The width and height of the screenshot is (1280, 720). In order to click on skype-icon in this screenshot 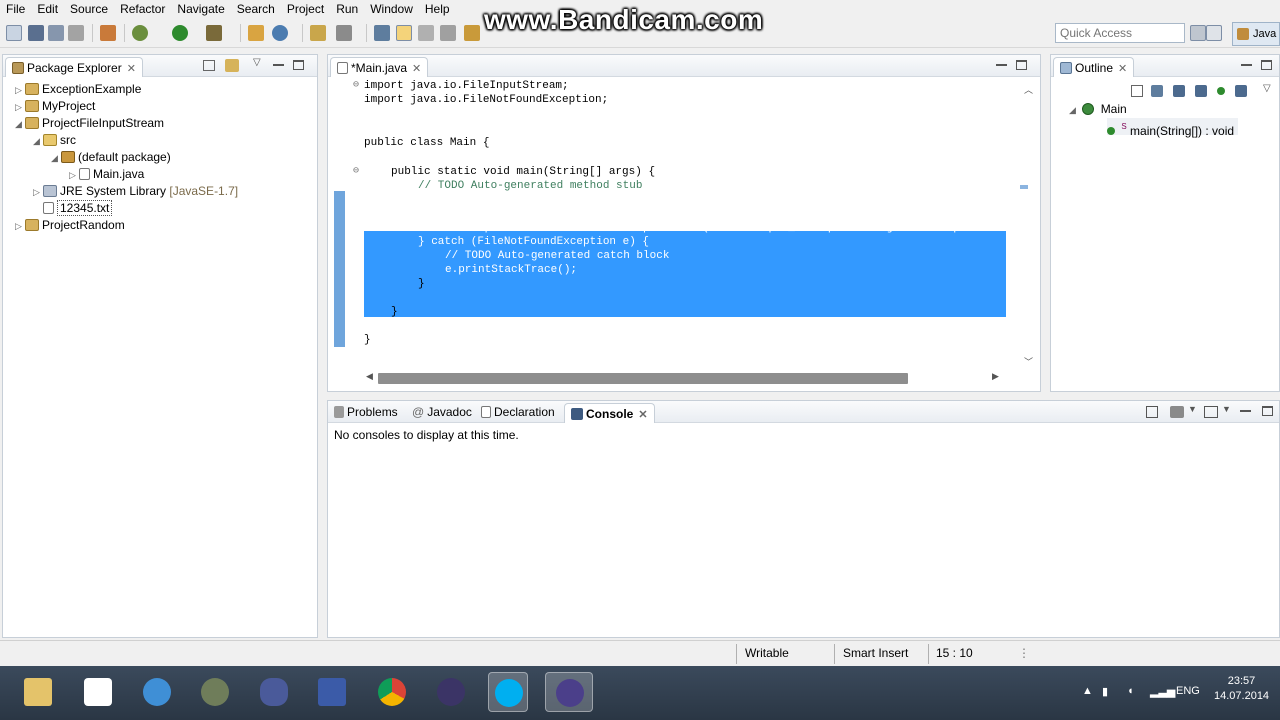, I will do `click(508, 692)`.